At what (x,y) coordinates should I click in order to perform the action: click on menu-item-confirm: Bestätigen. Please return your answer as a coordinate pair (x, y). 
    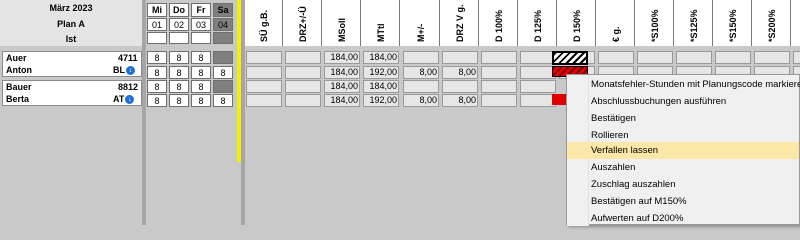
    Looking at the image, I should click on (683, 118).